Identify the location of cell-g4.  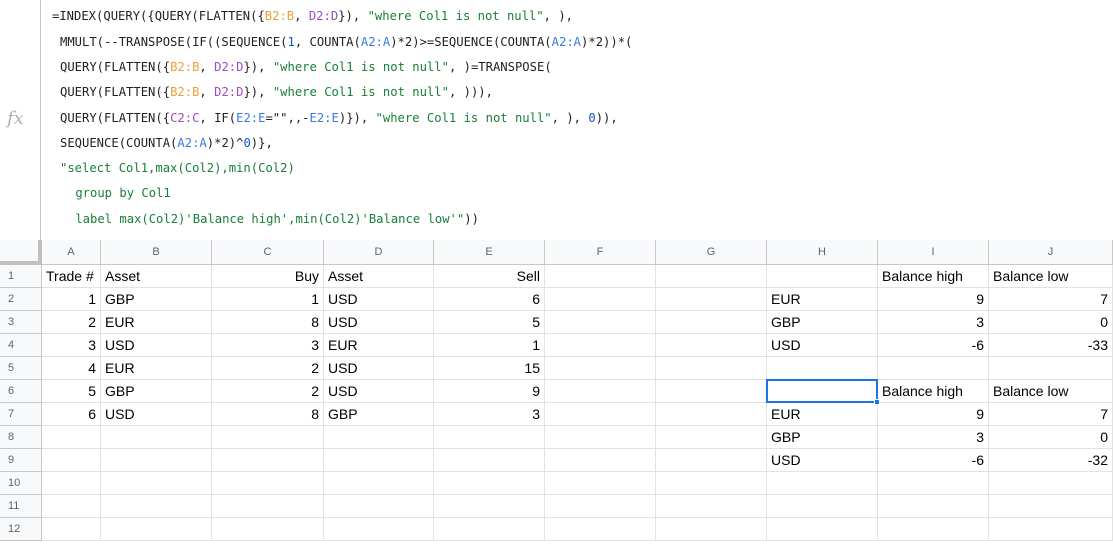
(711, 345).